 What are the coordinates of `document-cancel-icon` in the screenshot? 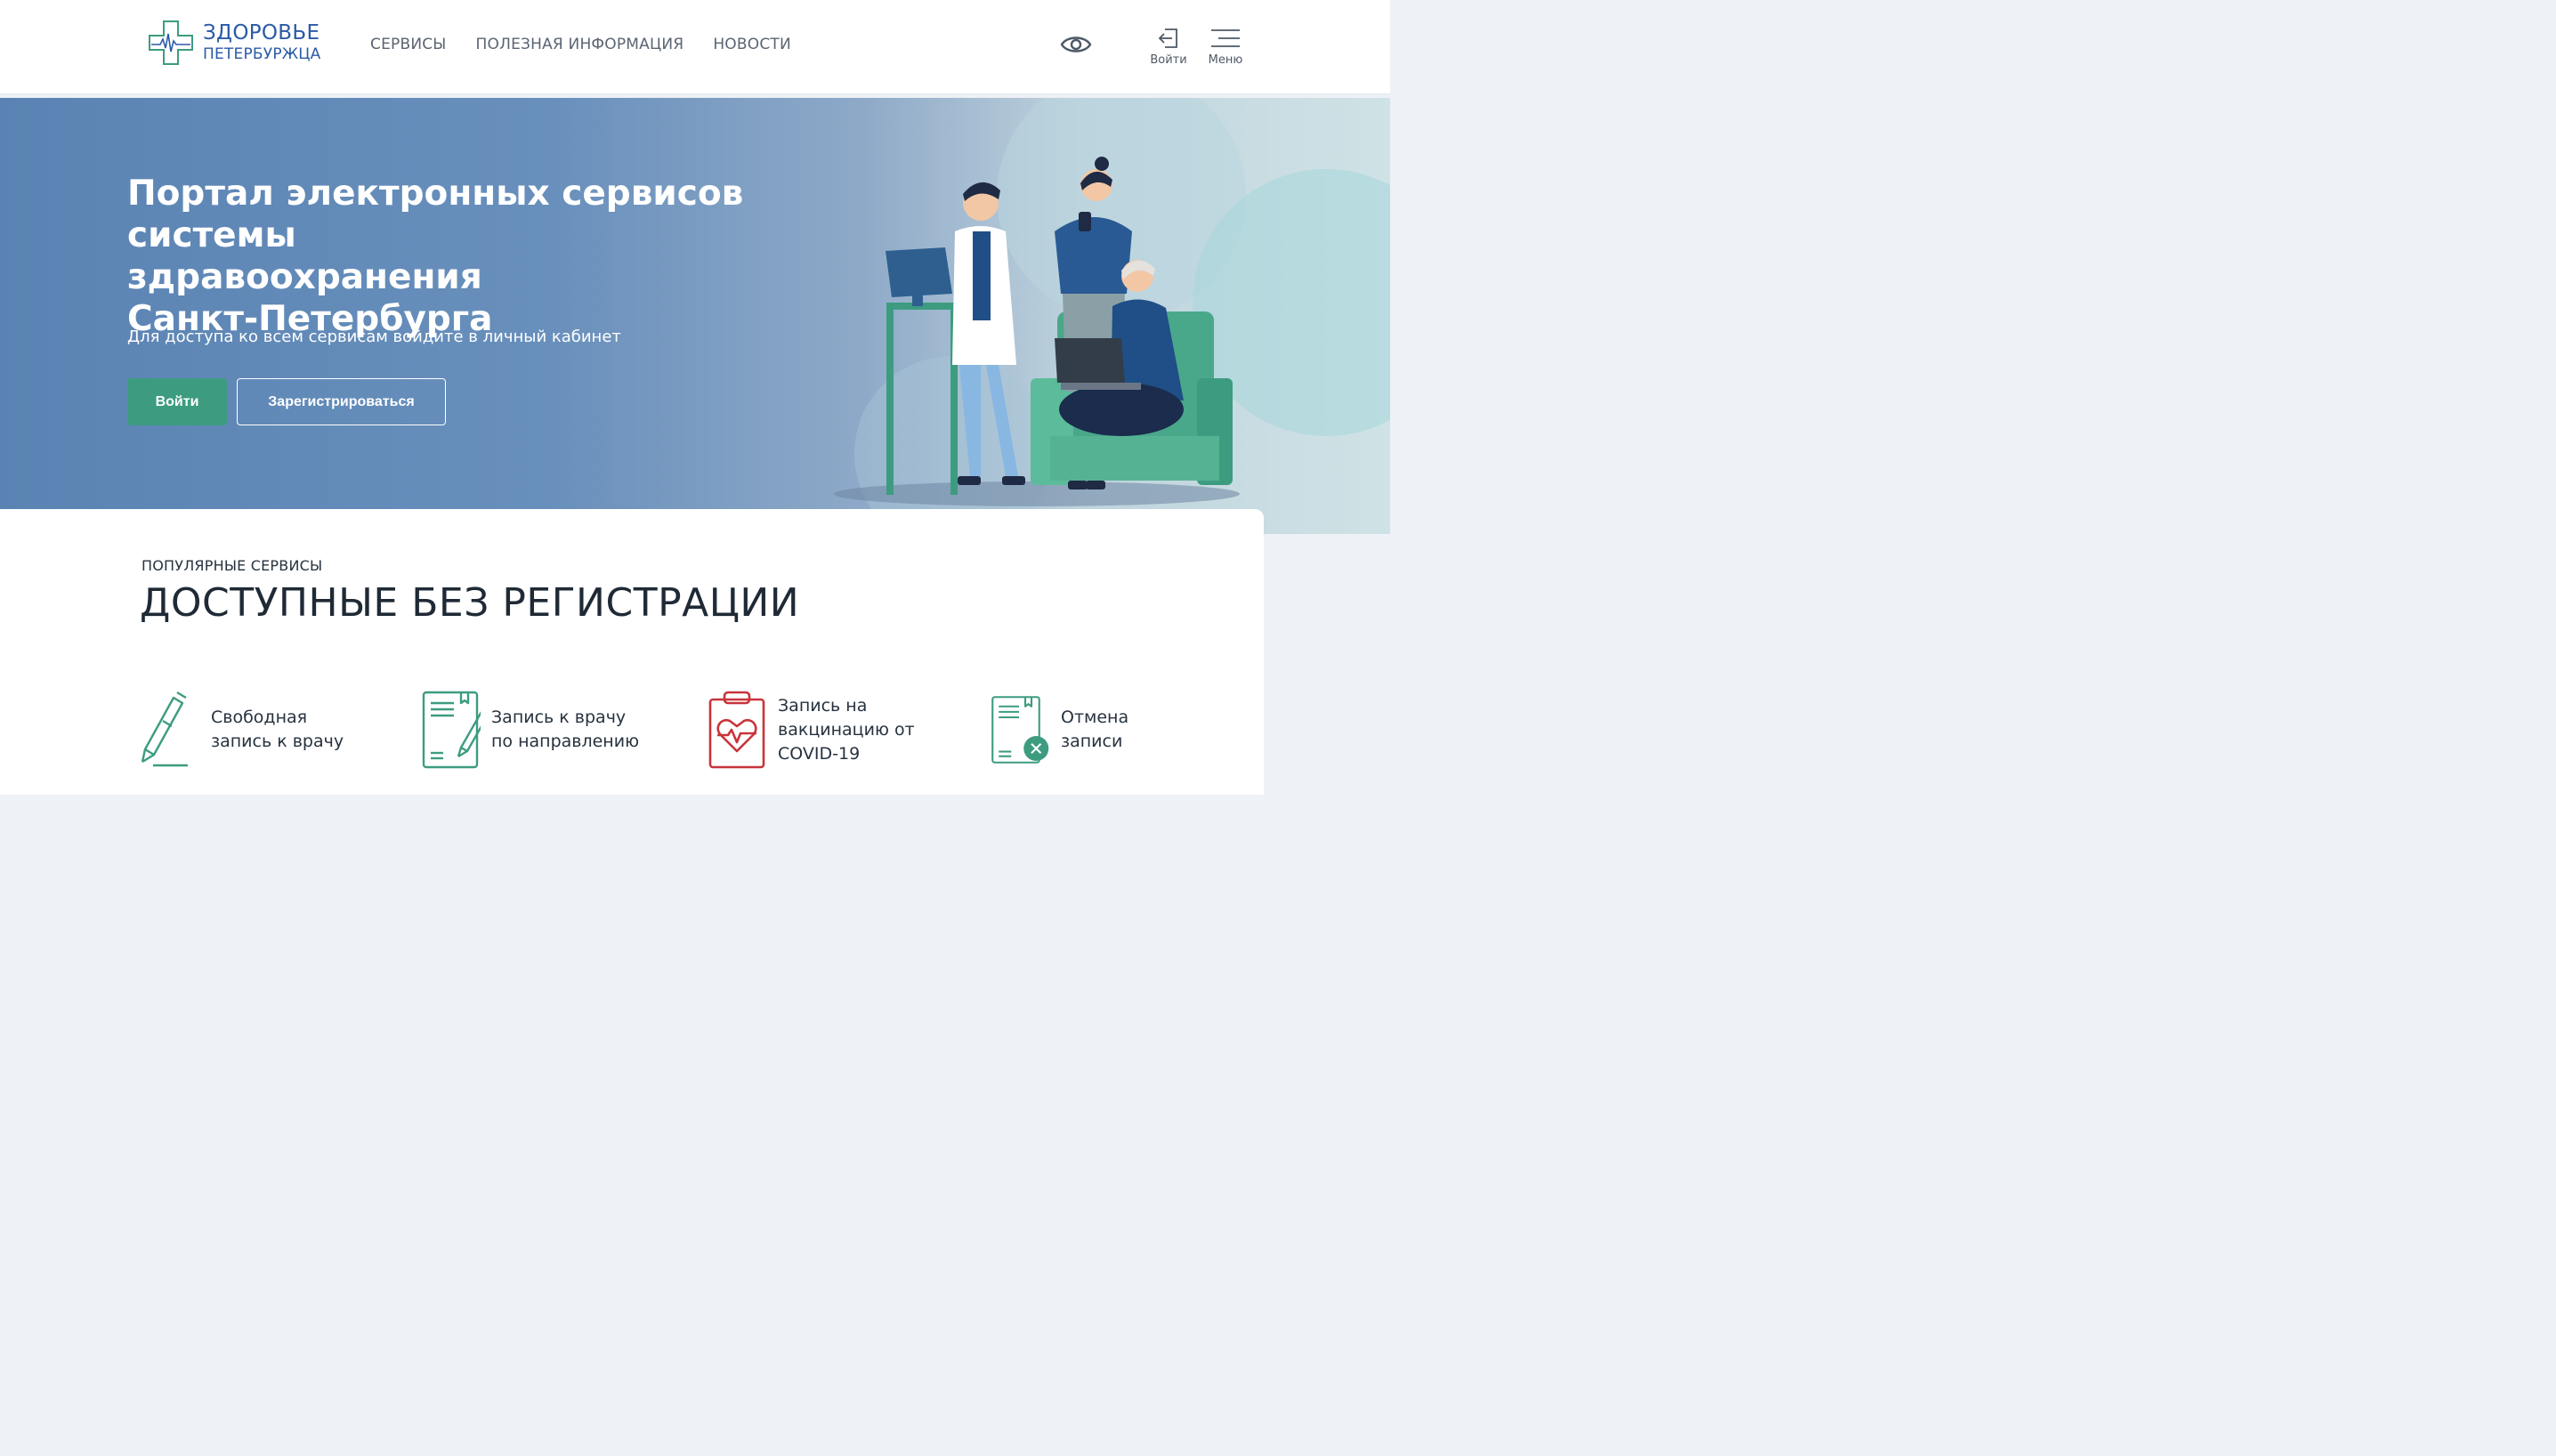 It's located at (1020, 730).